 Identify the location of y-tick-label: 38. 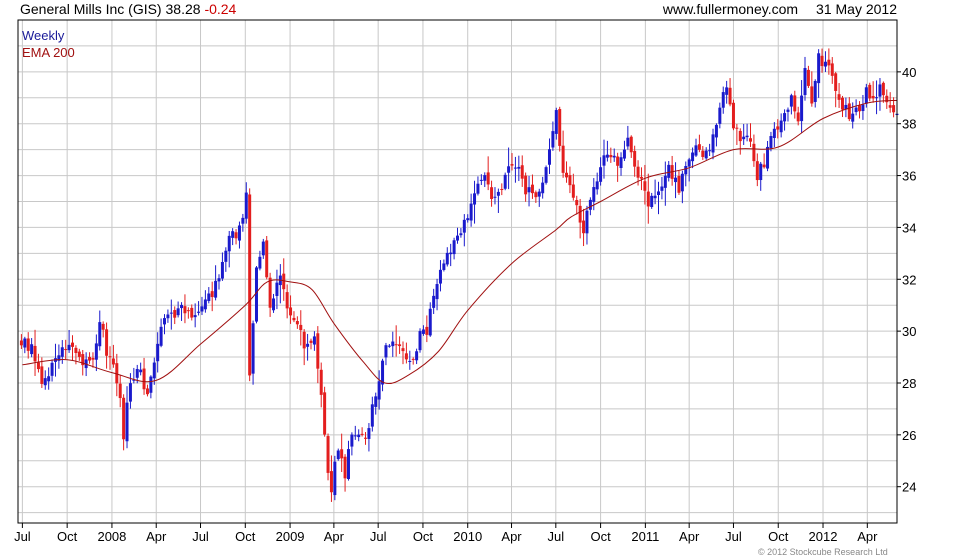
(909, 124).